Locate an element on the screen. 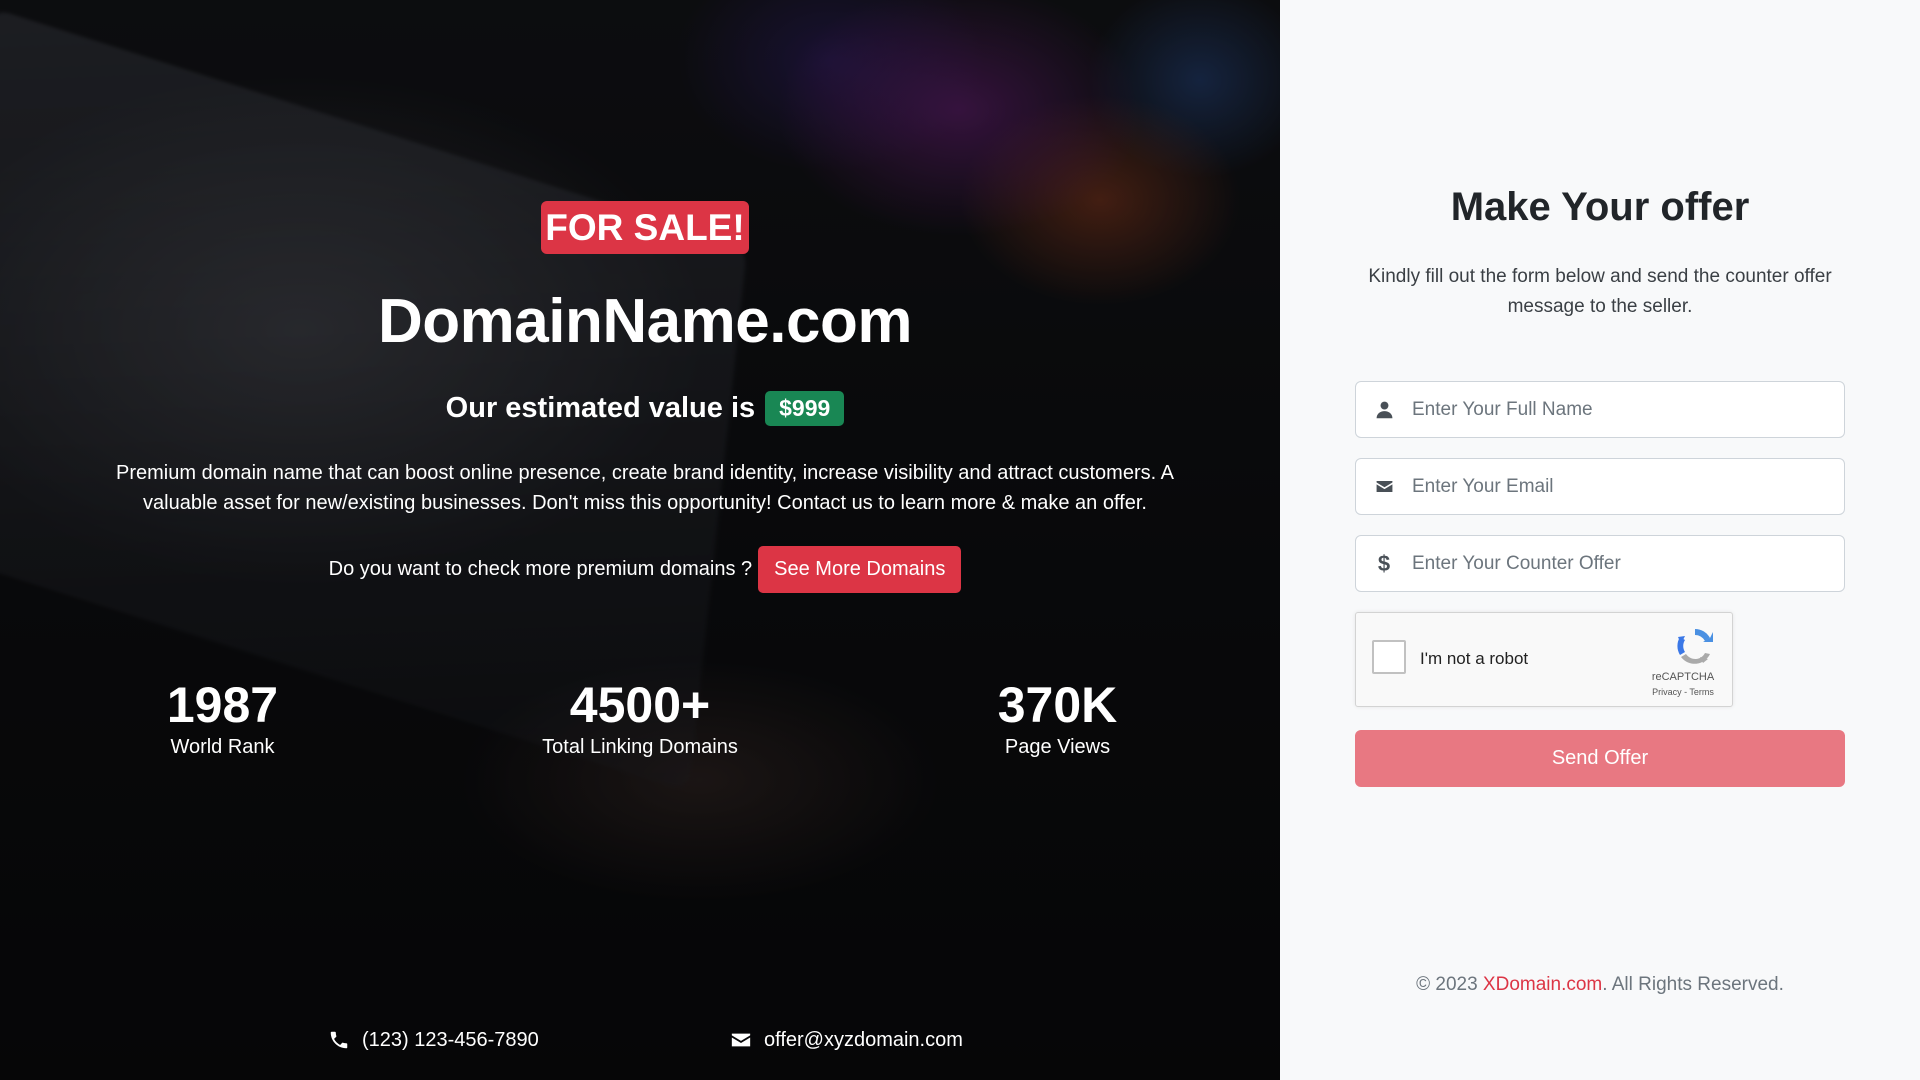 This screenshot has height=1080, width=1920. stat-linking-domains: 4500+ Total Linking Domains is located at coordinates (640, 718).